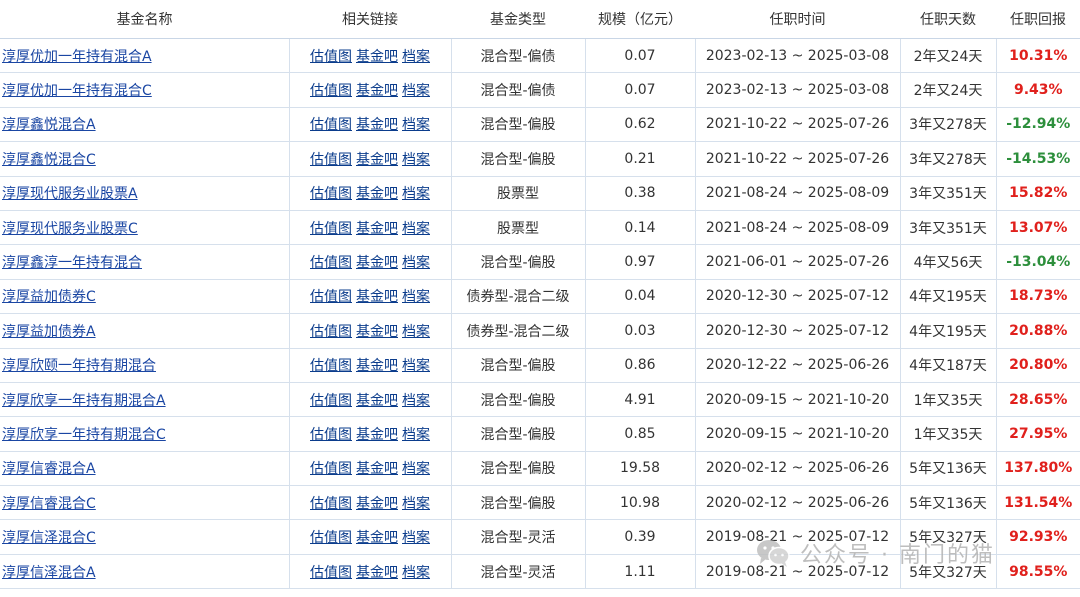 The image size is (1080, 597). Describe the element at coordinates (948, 571) in the screenshot. I see `tenure-days-cell: 5年又327天` at that location.